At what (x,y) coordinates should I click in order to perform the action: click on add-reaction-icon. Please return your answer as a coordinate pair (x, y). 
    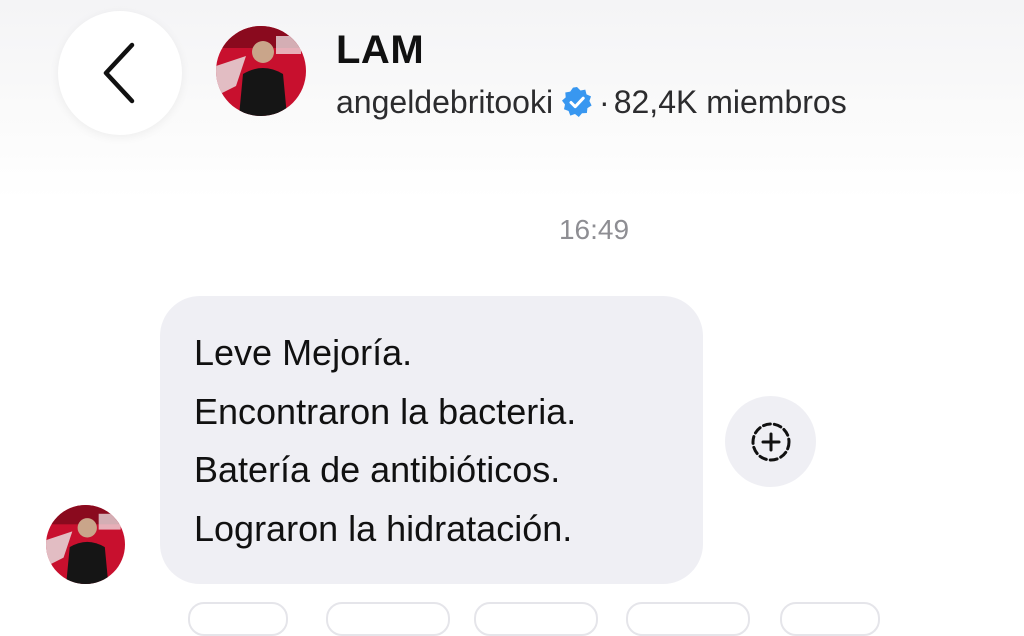
    Looking at the image, I should click on (770, 441).